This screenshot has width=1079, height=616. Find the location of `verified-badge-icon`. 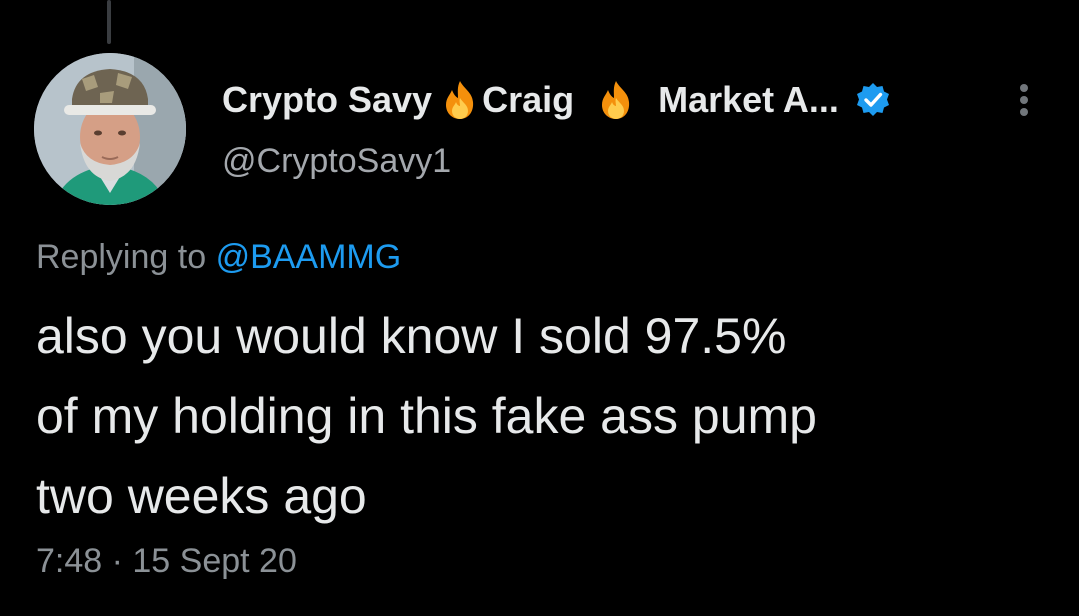

verified-badge-icon is located at coordinates (873, 100).